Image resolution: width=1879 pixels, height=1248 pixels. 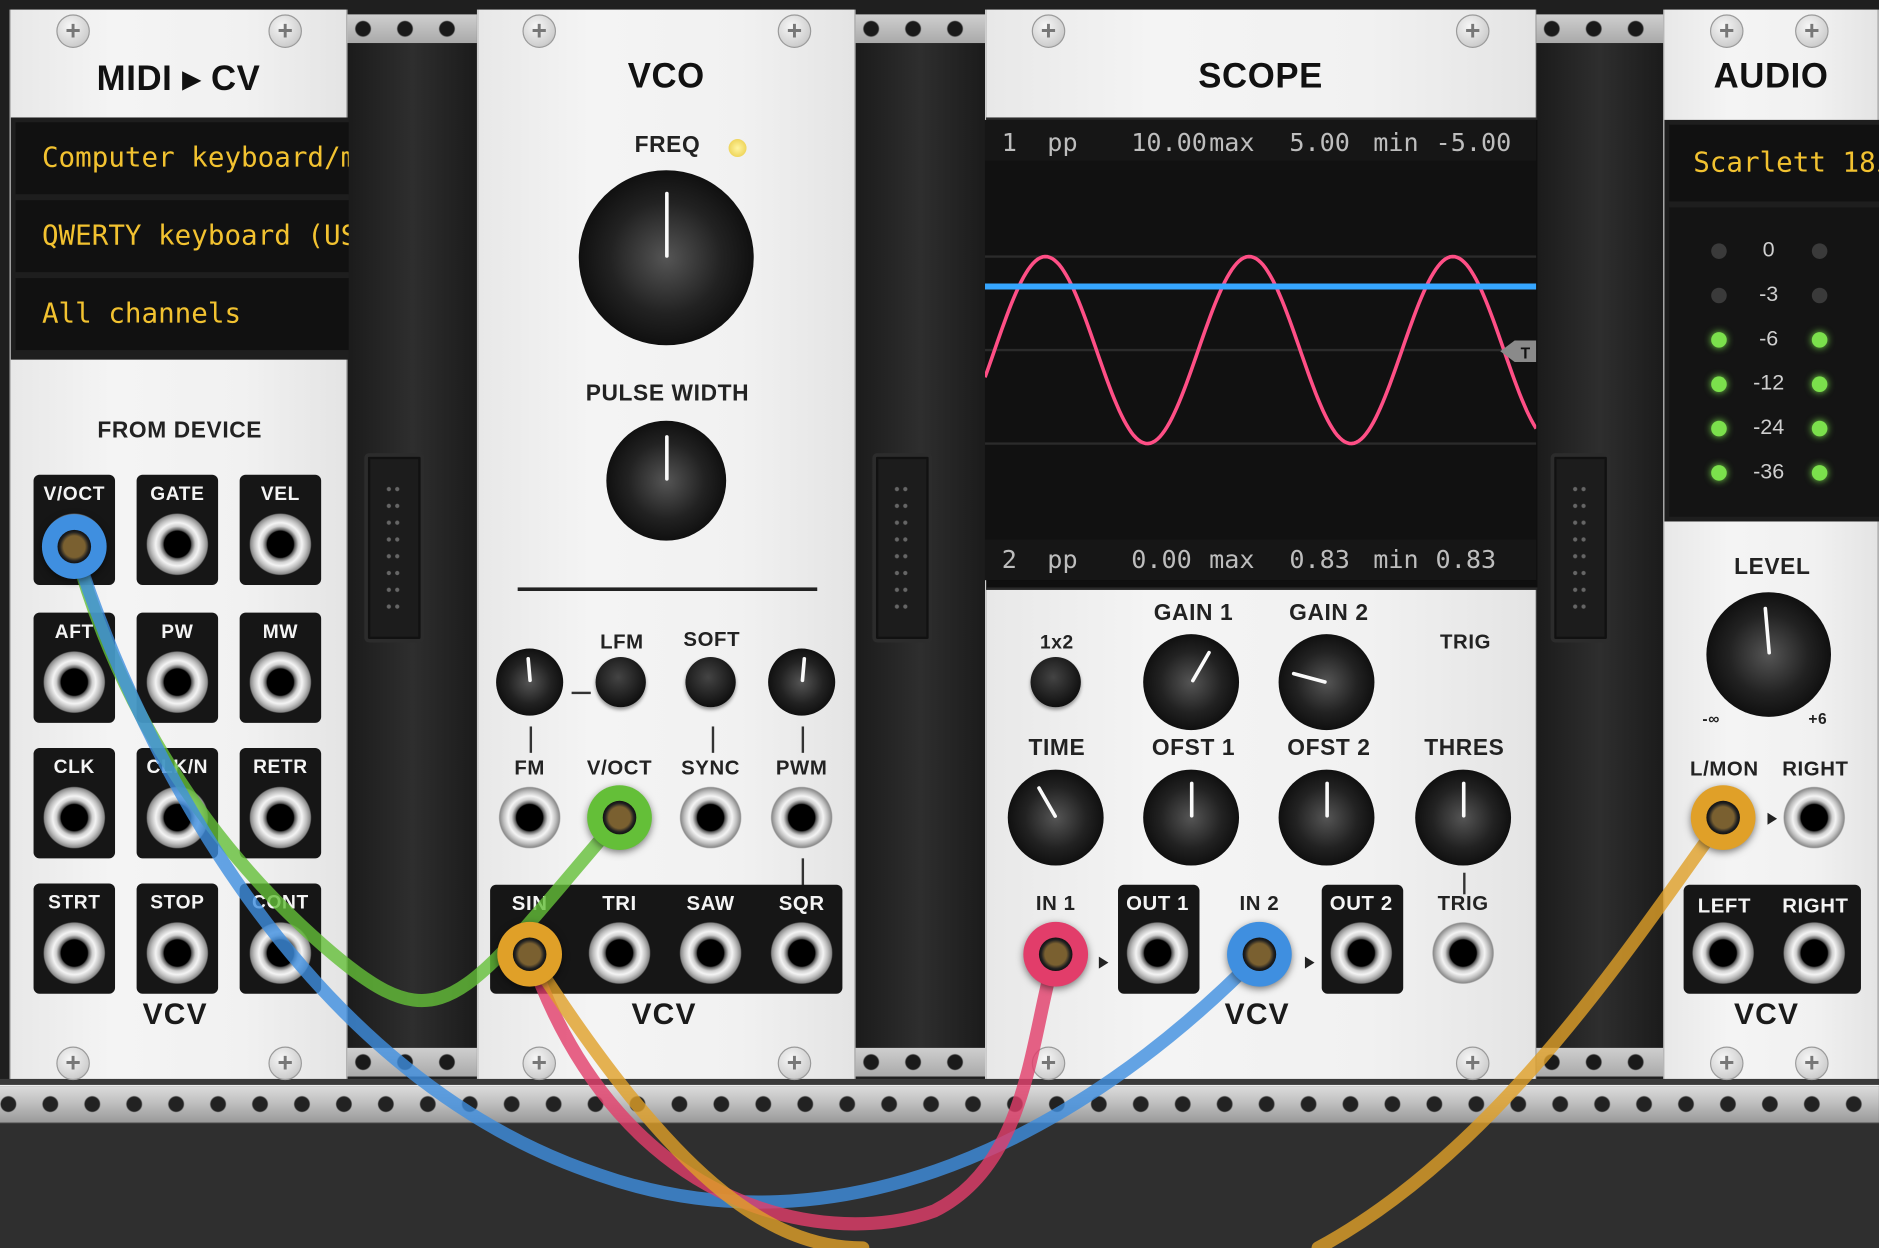 What do you see at coordinates (74, 903) in the screenshot?
I see `jack-label-strt: STRT` at bounding box center [74, 903].